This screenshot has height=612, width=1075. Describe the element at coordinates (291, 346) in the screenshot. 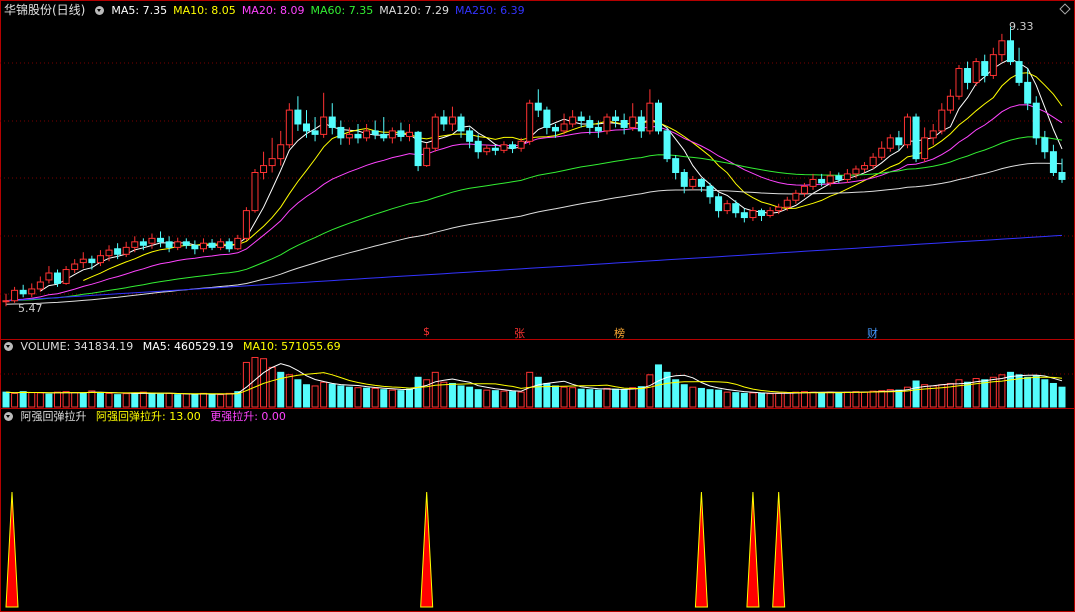

I see `volume-ma10: MA10: 571055.69` at that location.